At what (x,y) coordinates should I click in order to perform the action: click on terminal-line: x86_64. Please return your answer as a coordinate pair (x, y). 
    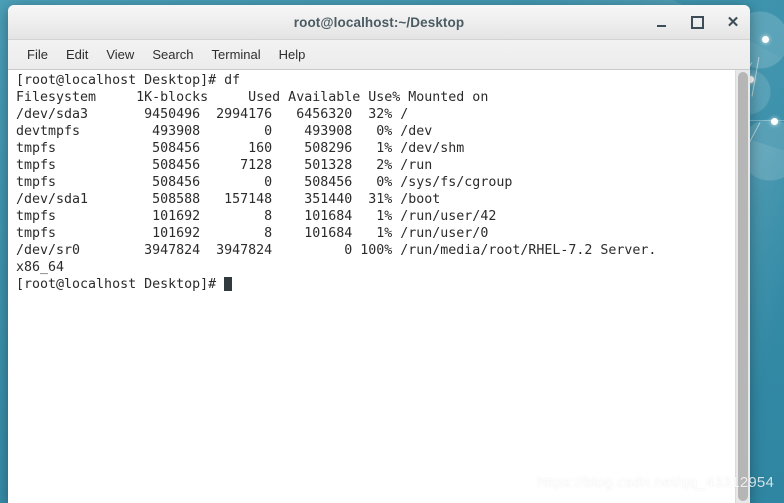
    Looking at the image, I should click on (40, 267).